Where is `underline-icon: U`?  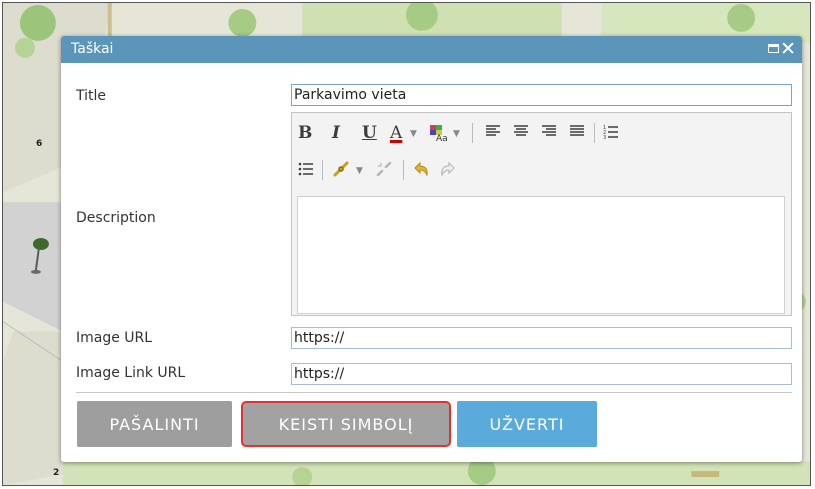 underline-icon: U is located at coordinates (369, 133).